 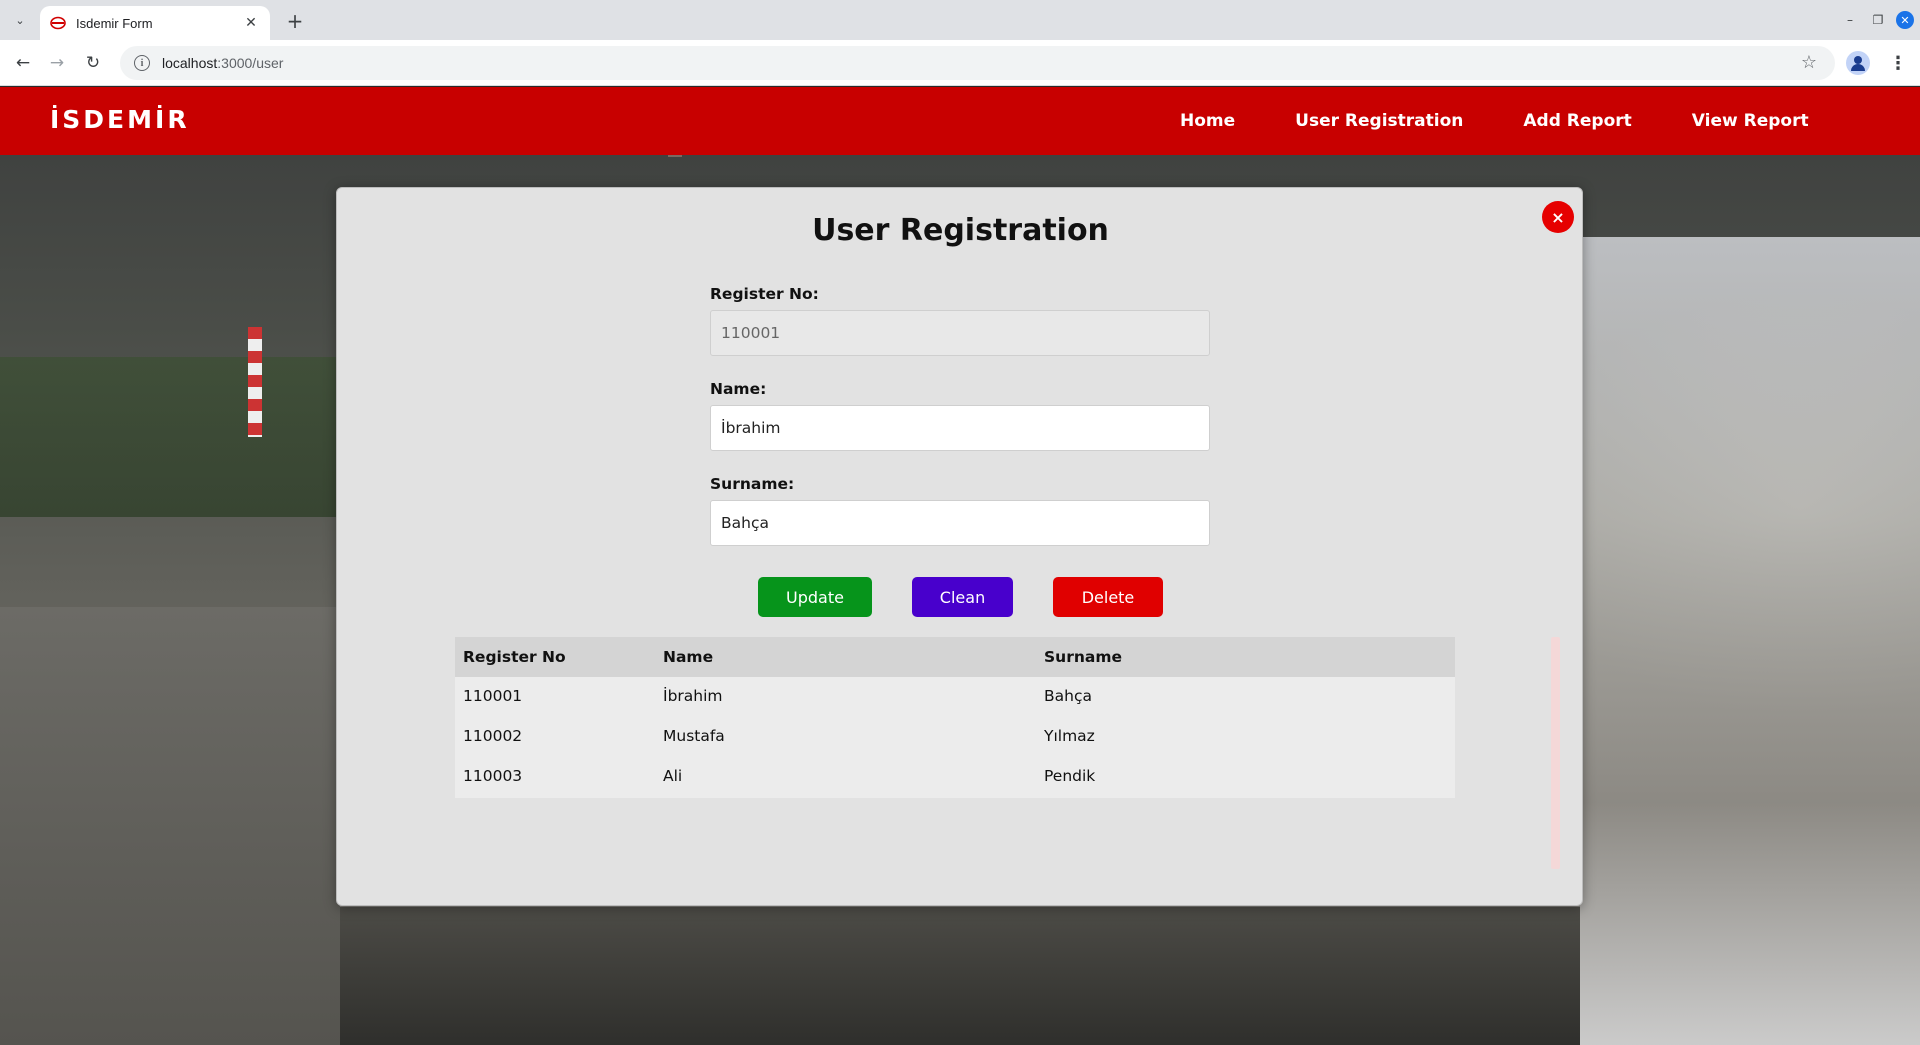 I want to click on minimize-icon: –, so click(x=1850, y=20).